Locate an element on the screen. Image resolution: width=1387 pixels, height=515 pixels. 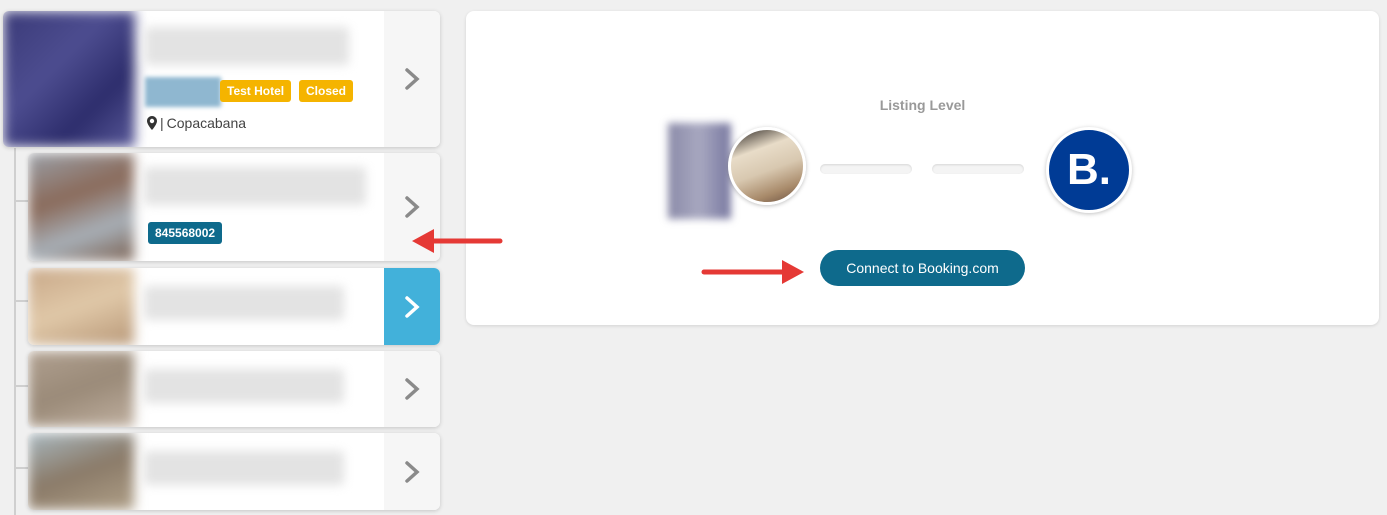
hotel-label-redacted is located at coordinates (183, 92).